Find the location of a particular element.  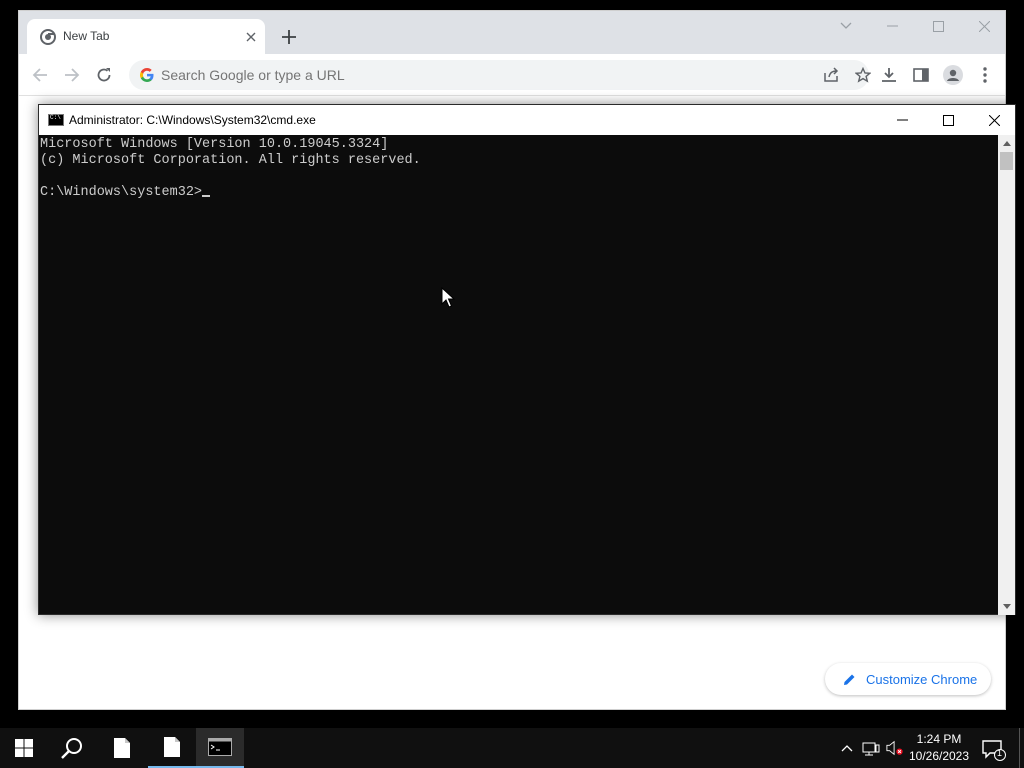

taskbar: 1:24 PM 10/26/2023 1 is located at coordinates (512, 748).